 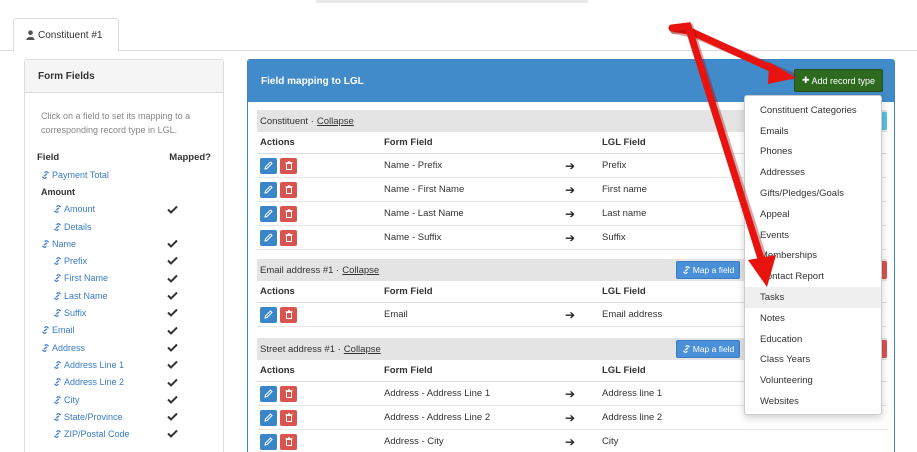 I want to click on form-field-row: First Name, so click(x=127, y=278).